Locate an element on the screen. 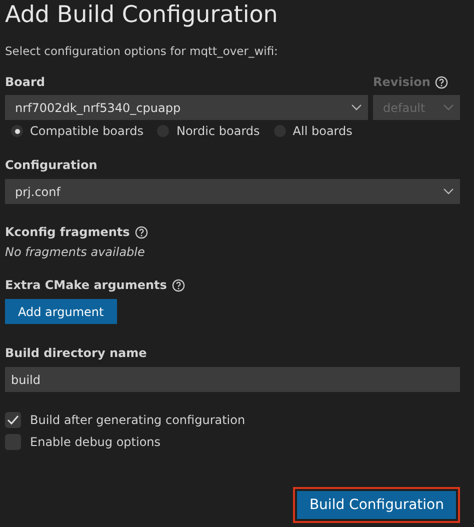 The image size is (474, 527). field-label: Build directory name is located at coordinates (76, 353).